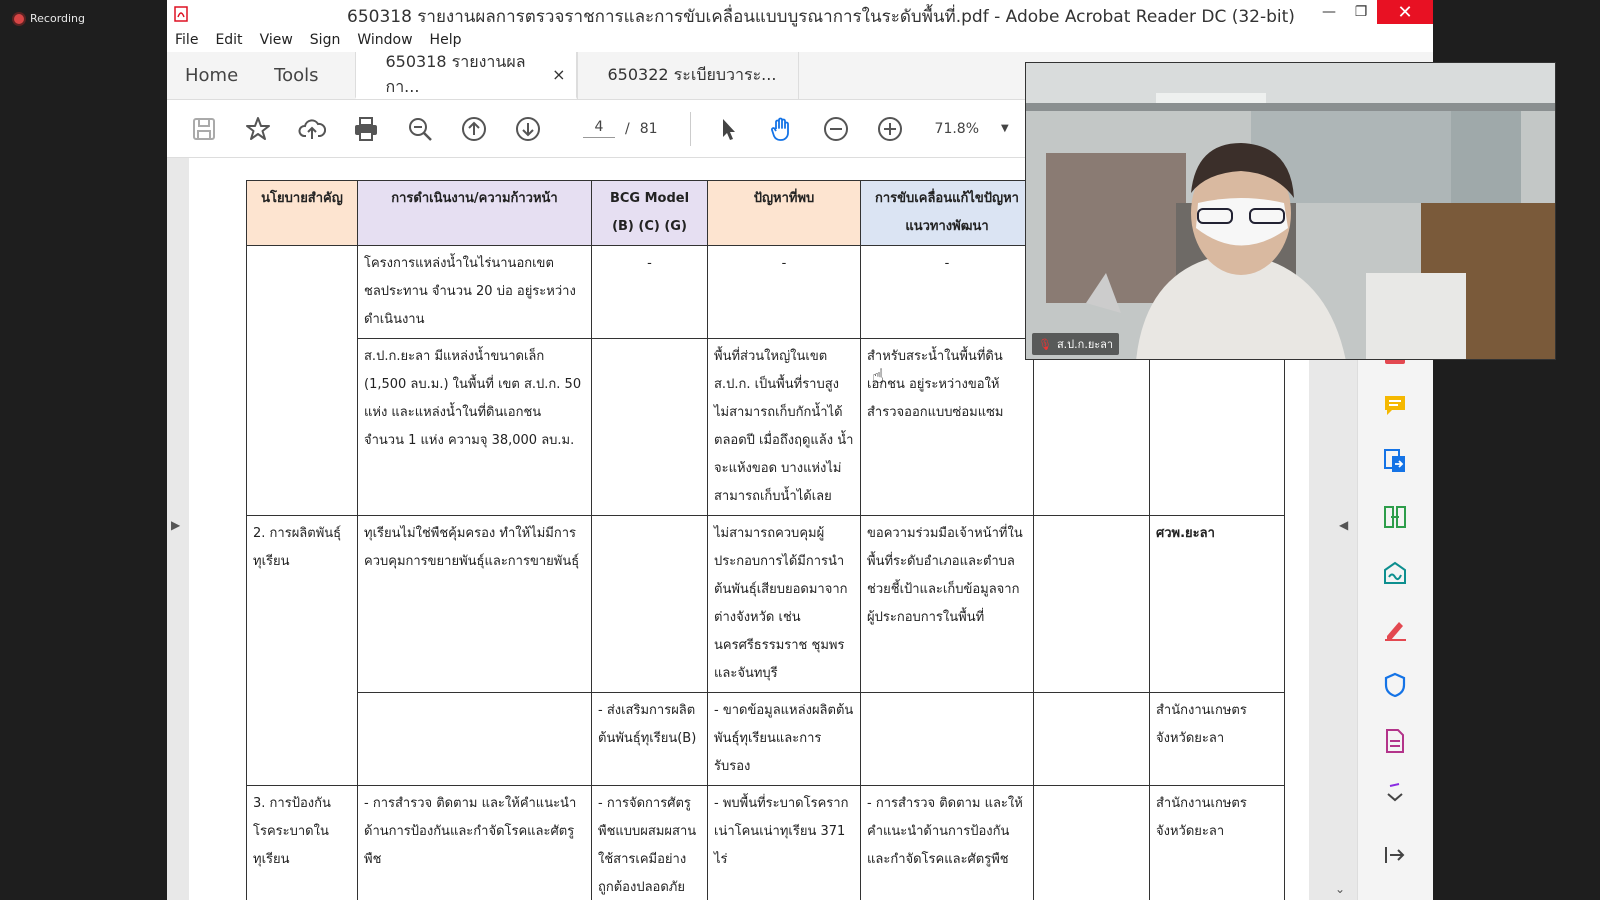  I want to click on collapse-panel-icon, so click(1395, 855).